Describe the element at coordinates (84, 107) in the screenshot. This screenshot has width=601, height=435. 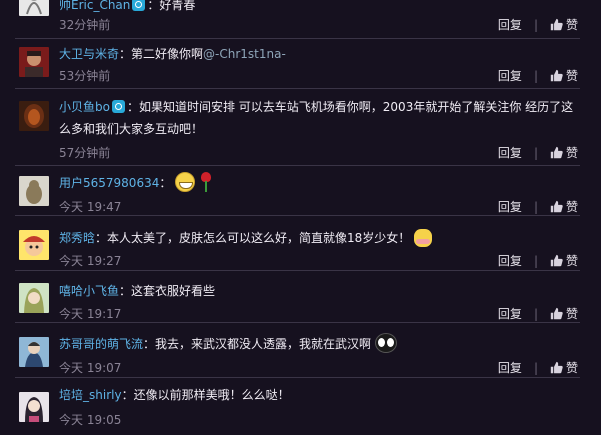
I see `username-link: 小贝鱼bo` at that location.